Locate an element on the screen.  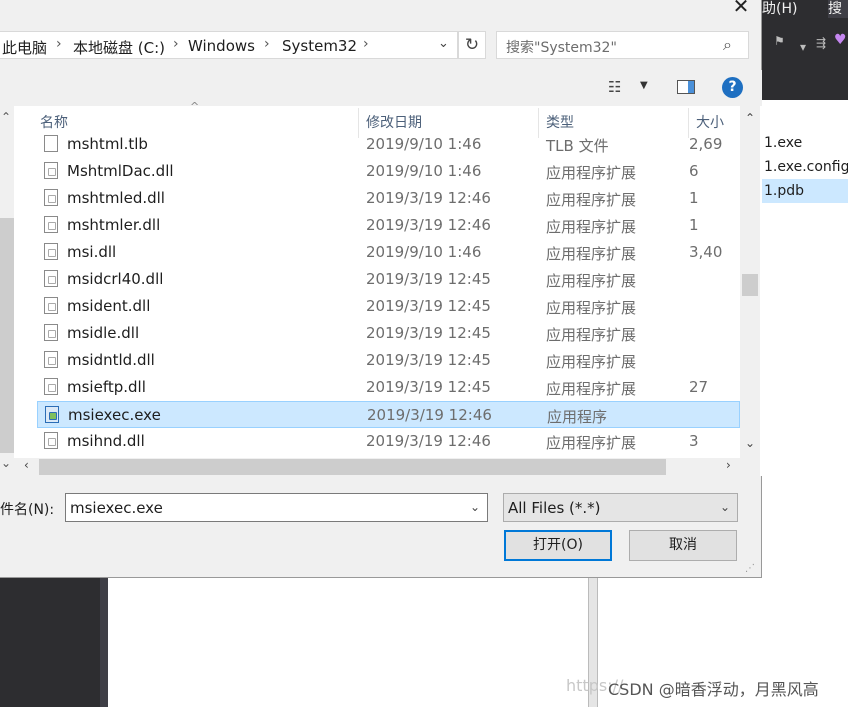
file-name: mshtml.tlb is located at coordinates (107, 144).